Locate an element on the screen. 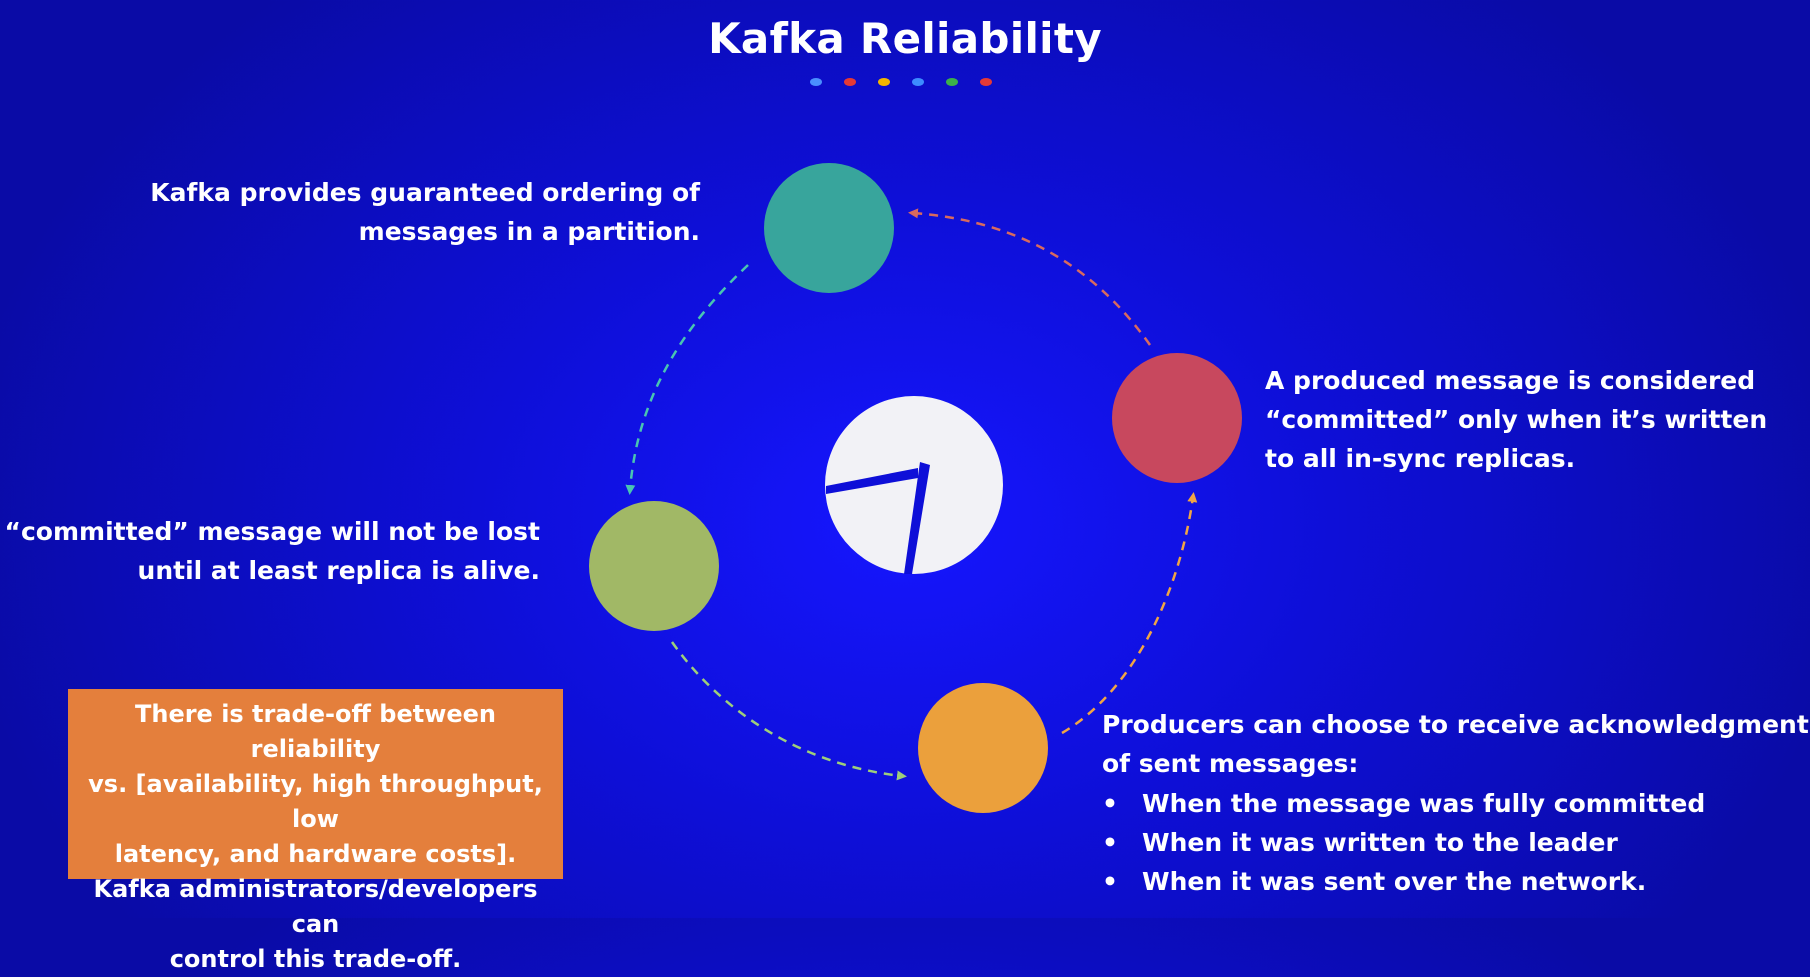  text-line: A “committed” message will not be lost is located at coordinates (270, 531).